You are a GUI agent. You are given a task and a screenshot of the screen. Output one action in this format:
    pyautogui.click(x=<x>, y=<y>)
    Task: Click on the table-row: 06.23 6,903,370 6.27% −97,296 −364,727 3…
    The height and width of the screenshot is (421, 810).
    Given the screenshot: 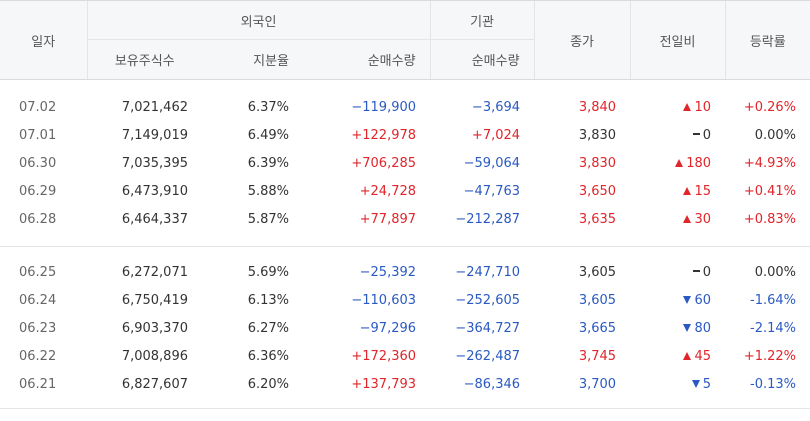 What is the action you would take?
    pyautogui.click(x=405, y=328)
    